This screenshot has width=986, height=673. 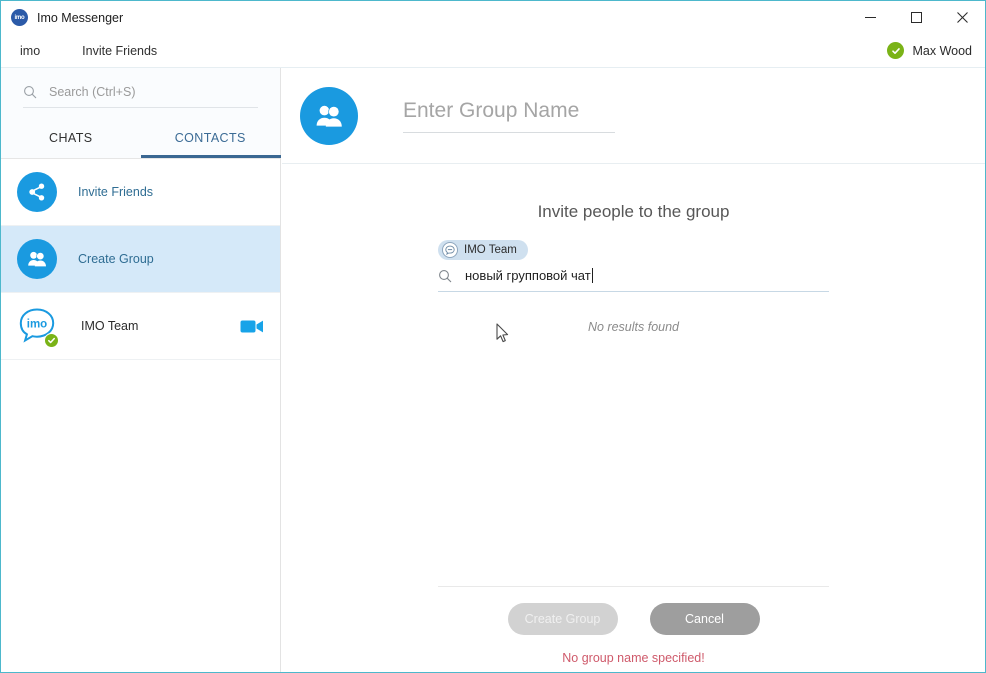 I want to click on minimize-button, so click(x=870, y=17).